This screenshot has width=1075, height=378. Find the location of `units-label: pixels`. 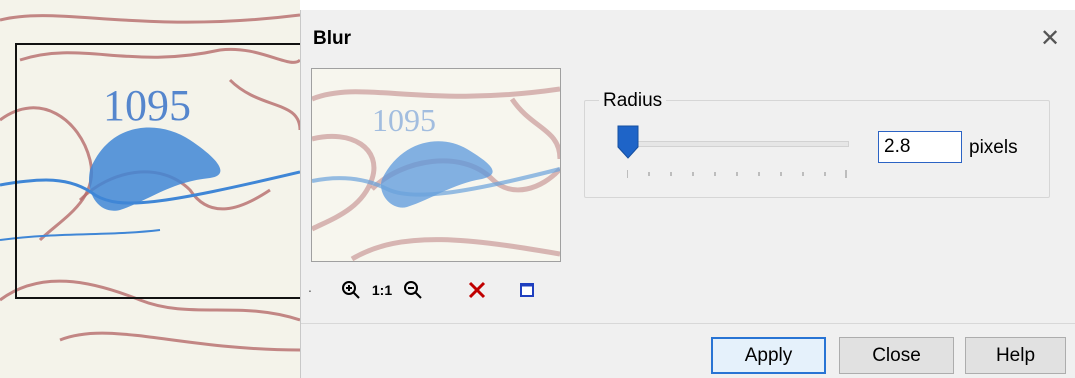

units-label: pixels is located at coordinates (993, 147).